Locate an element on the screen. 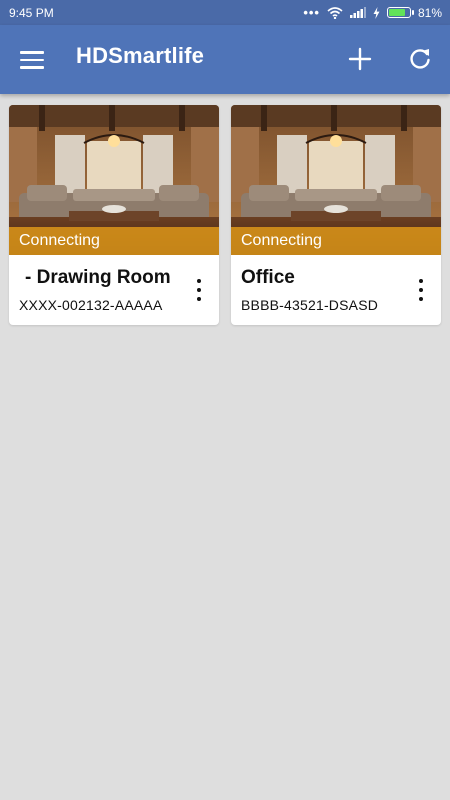  charging-icon is located at coordinates (376, 12).